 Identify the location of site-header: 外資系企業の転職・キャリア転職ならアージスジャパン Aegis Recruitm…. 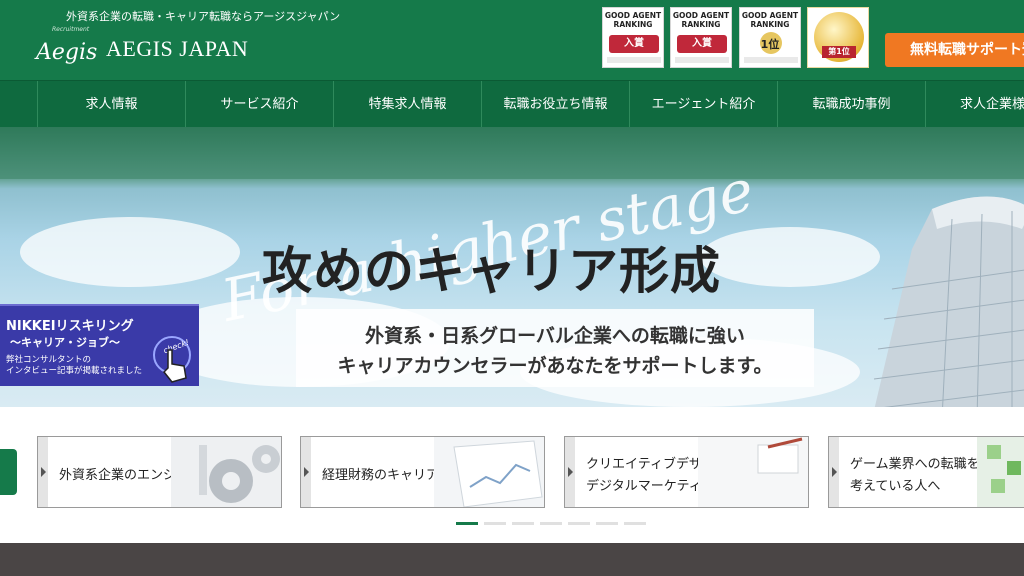
(512, 40).